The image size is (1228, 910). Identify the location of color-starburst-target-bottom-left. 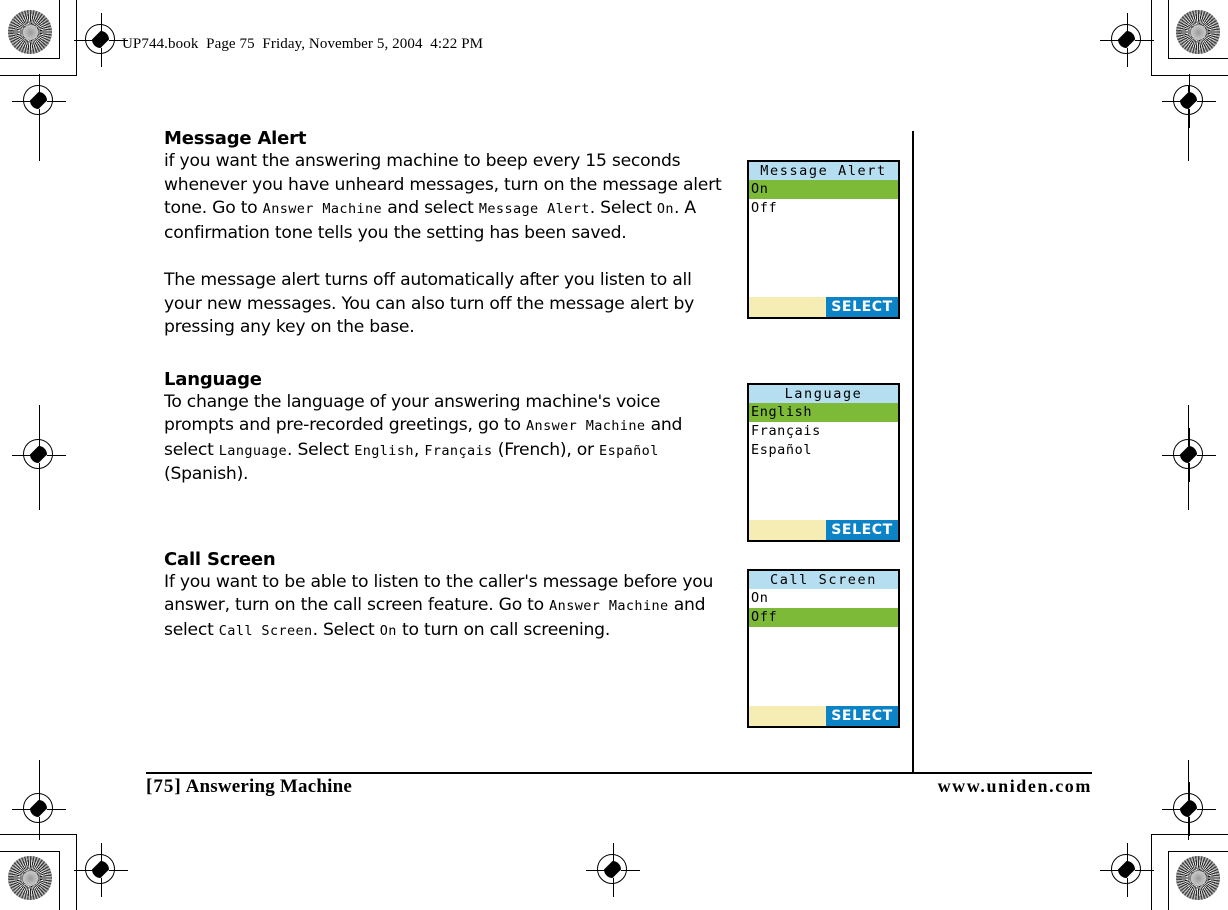
(30, 878).